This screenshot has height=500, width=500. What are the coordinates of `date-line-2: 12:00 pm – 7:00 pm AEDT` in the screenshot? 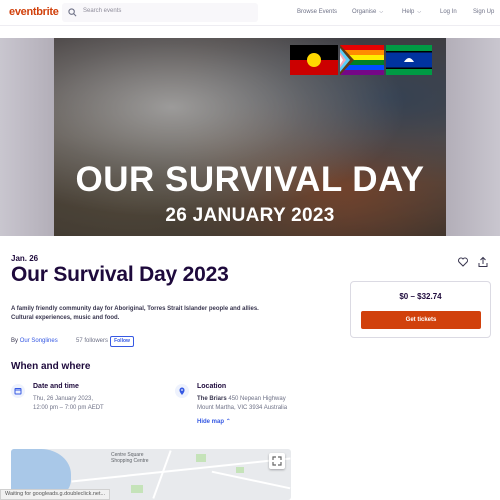 It's located at (68, 408).